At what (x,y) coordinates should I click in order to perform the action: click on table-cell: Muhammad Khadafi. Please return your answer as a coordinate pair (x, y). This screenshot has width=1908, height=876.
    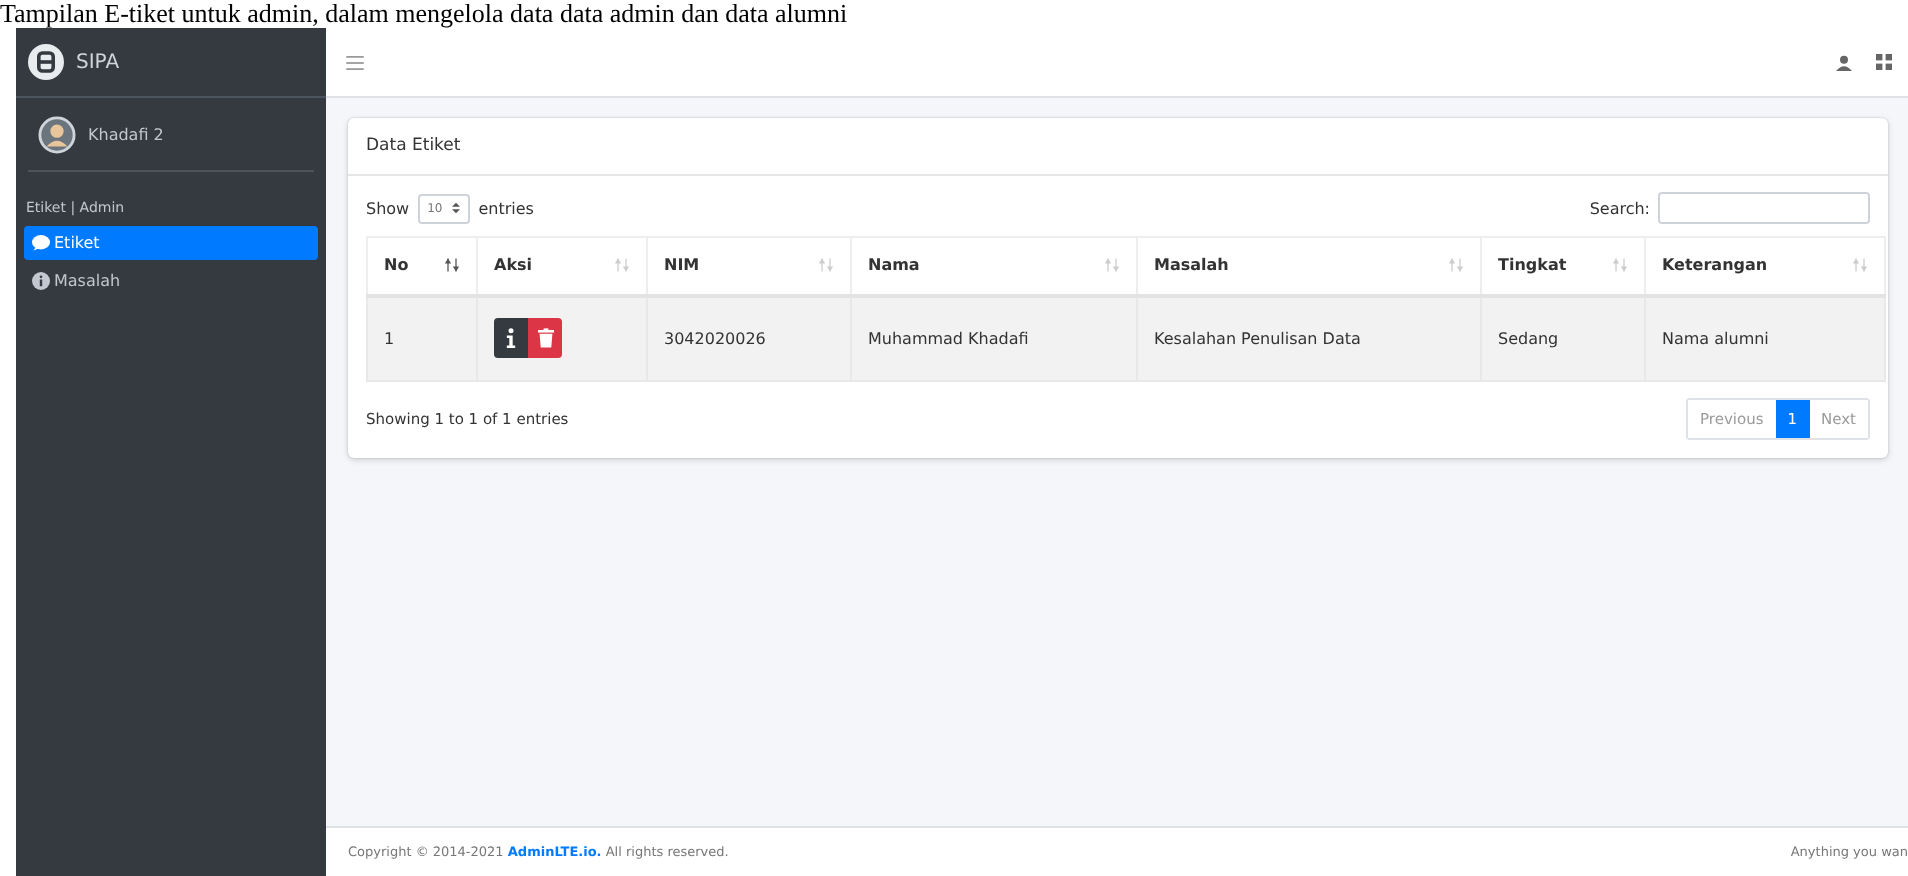
    Looking at the image, I should click on (994, 337).